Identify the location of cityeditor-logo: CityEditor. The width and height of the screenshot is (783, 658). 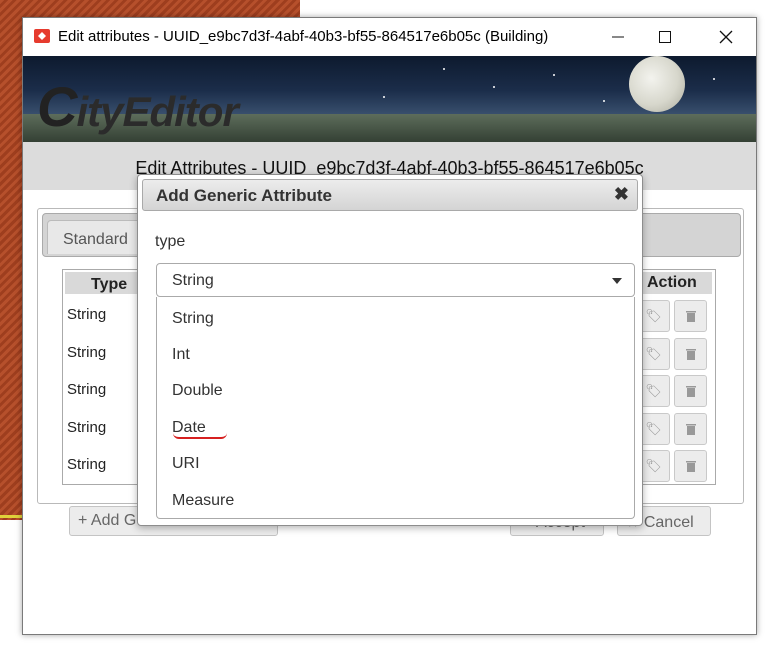
(138, 106).